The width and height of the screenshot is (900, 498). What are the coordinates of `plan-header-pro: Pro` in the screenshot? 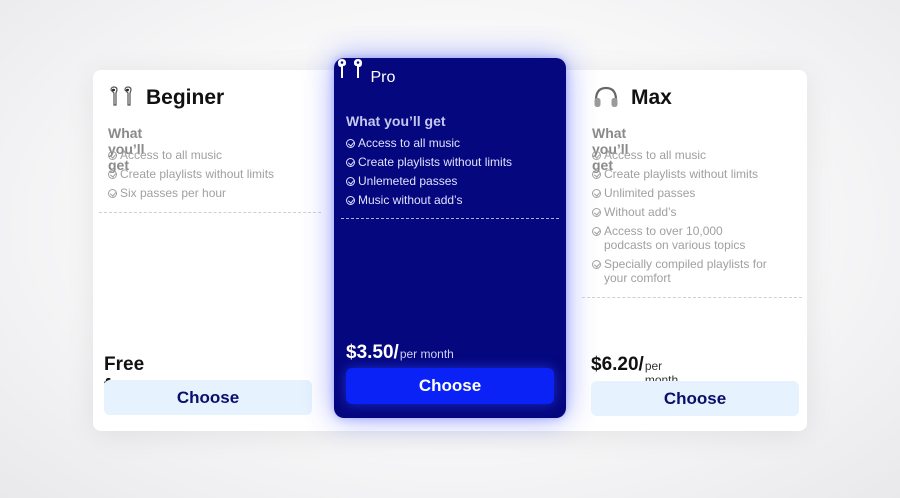 It's located at (450, 72).